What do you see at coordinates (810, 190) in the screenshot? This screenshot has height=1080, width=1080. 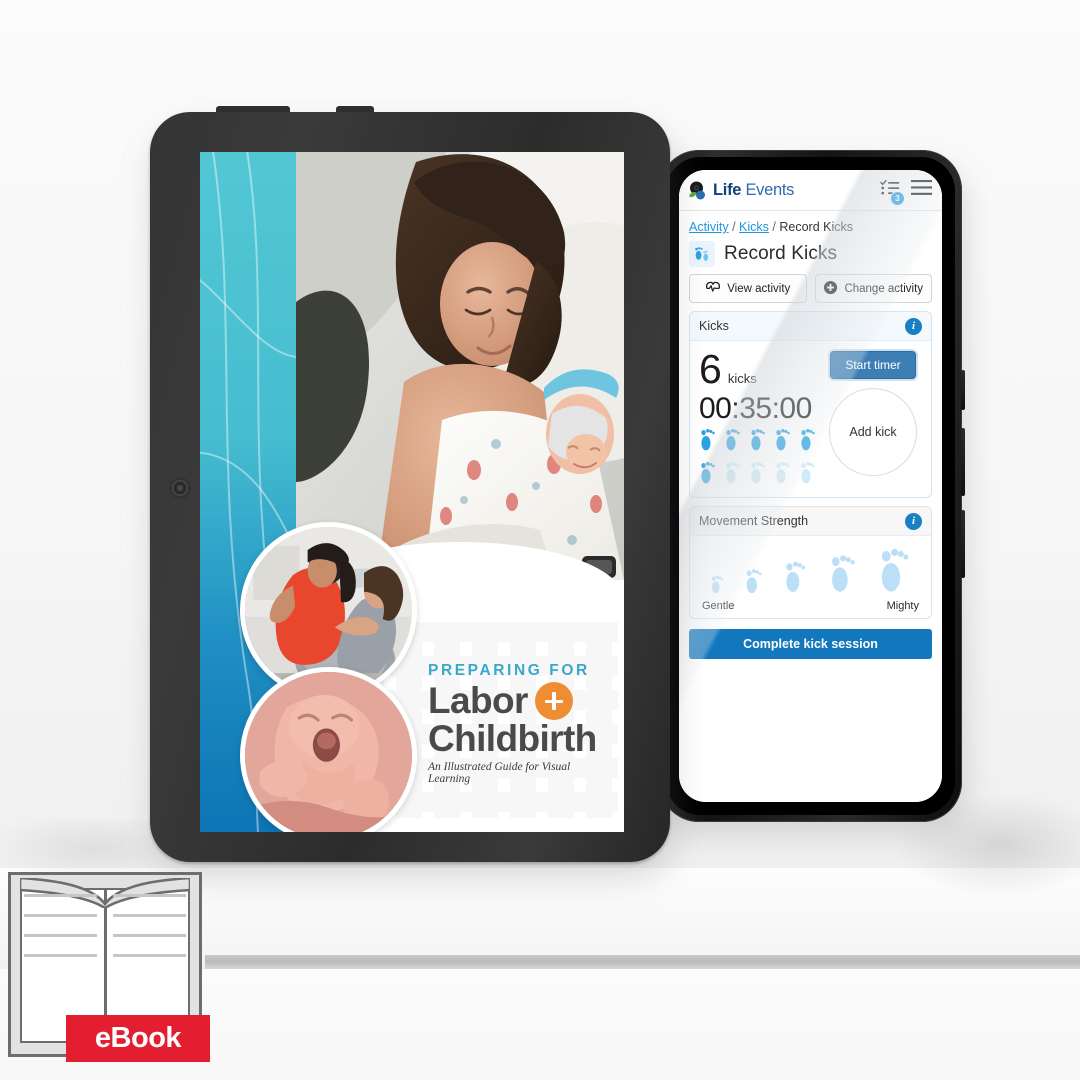 I see `app-header: Life Events 3` at bounding box center [810, 190].